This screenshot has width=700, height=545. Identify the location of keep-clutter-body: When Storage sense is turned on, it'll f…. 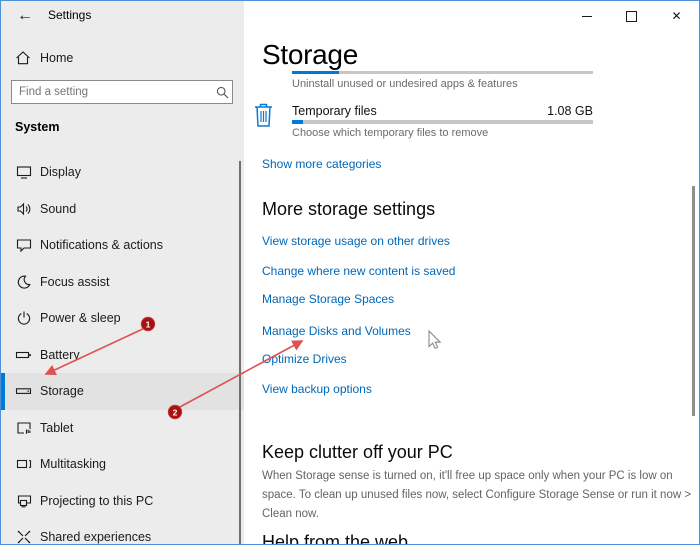
(477, 495).